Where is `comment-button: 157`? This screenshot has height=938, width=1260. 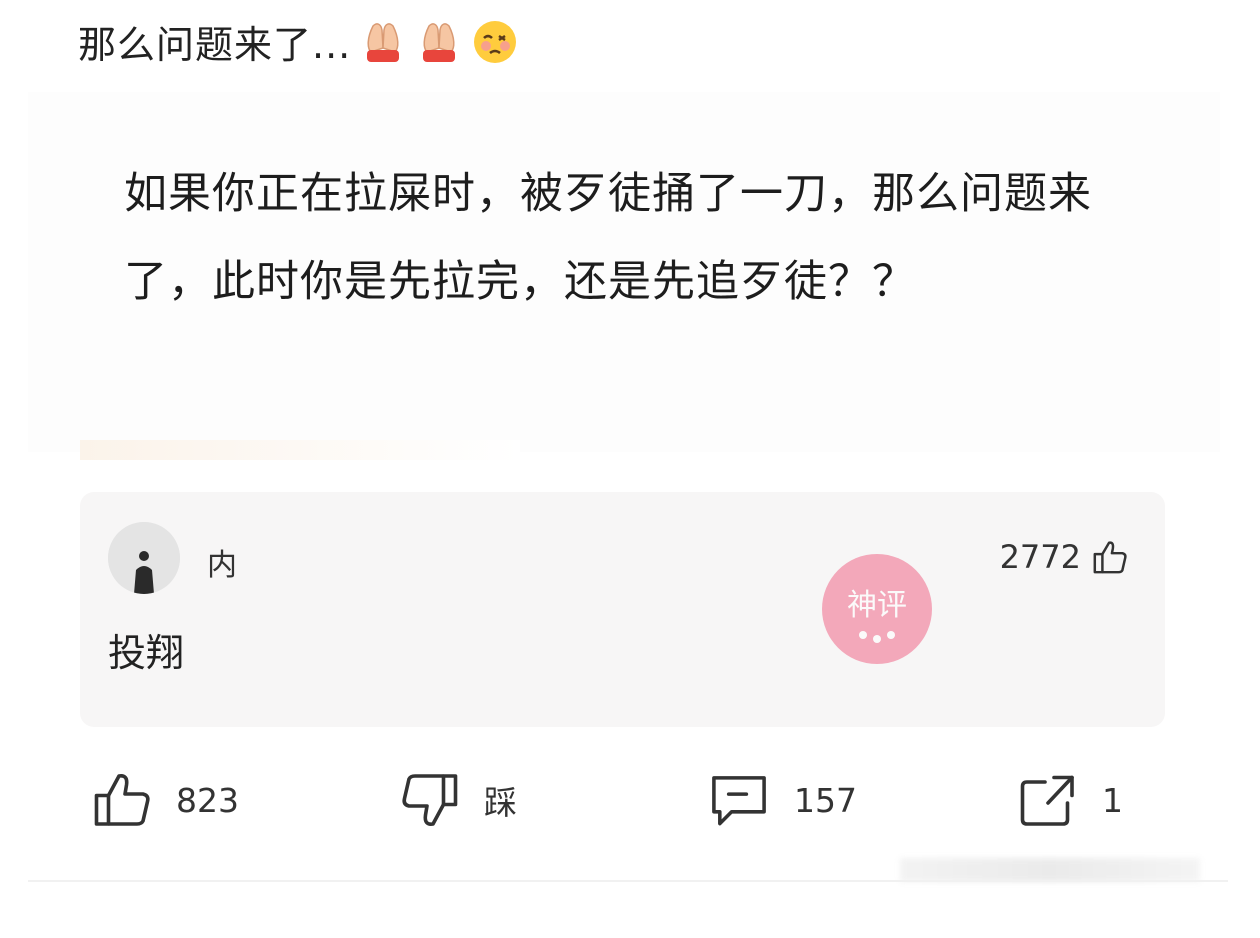
comment-button: 157 is located at coordinates (782, 800).